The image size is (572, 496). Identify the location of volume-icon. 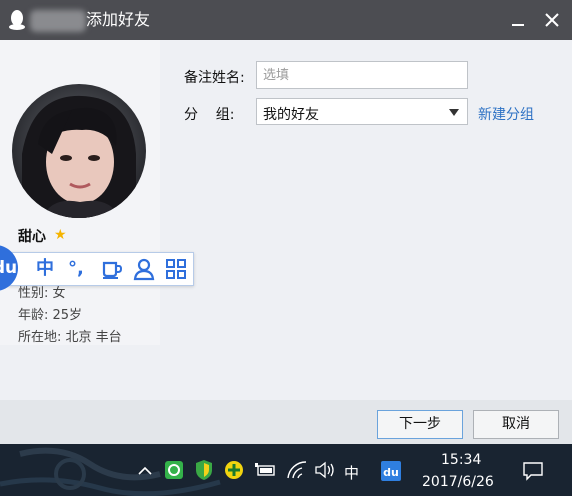
(325, 470).